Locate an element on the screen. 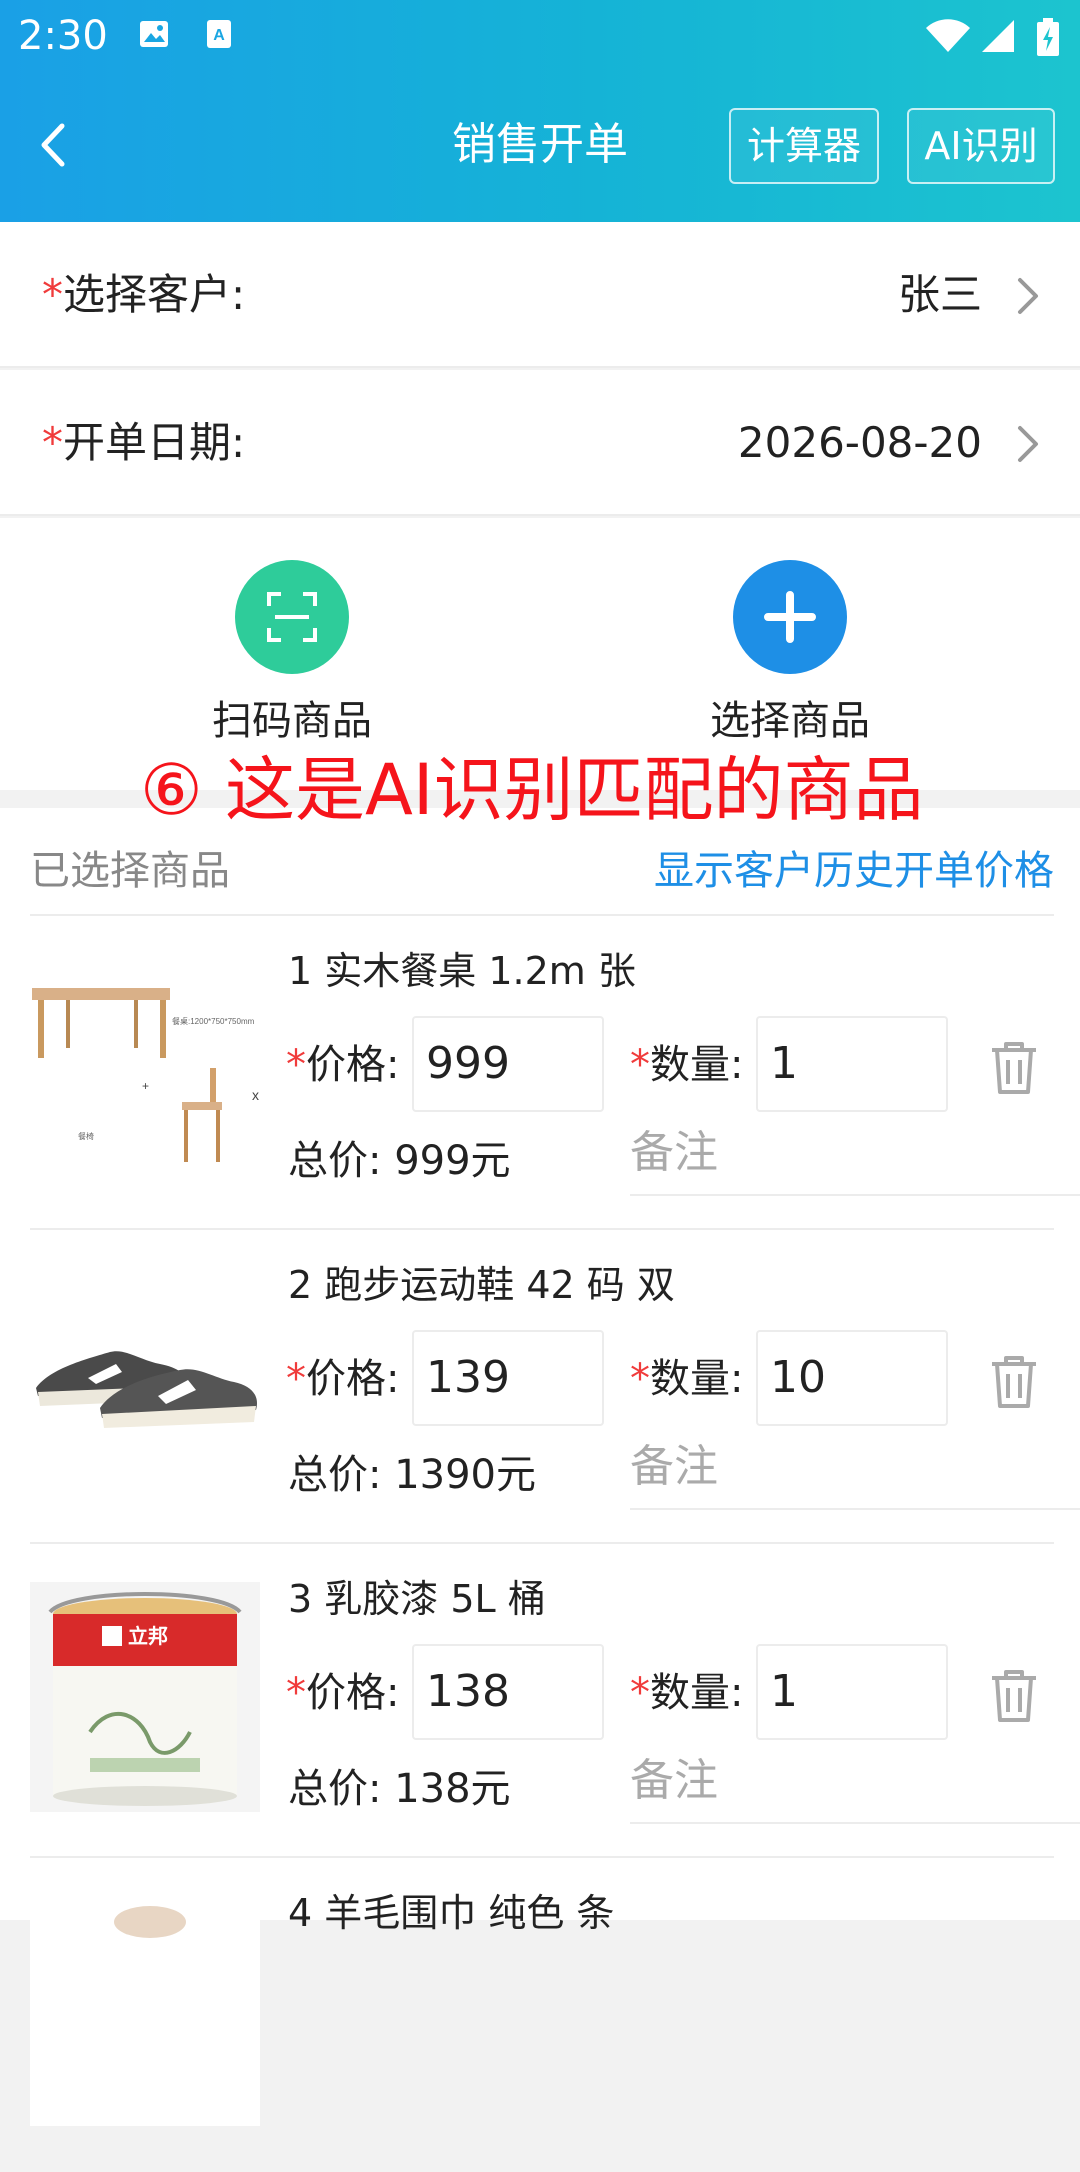 The width and height of the screenshot is (1080, 2172). goods-item: 4 羊毛围巾 纯色 条 is located at coordinates (540, 2015).